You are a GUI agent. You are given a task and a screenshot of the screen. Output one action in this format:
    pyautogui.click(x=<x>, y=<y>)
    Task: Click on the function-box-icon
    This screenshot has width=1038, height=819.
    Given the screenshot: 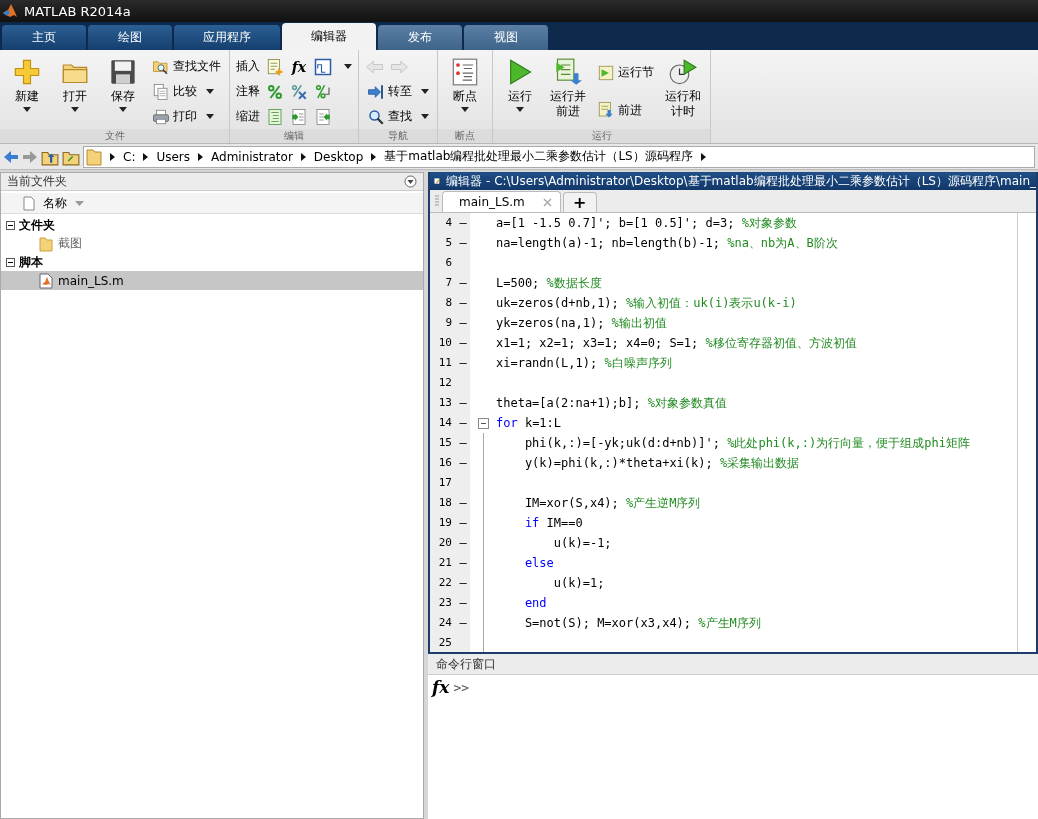 What is the action you would take?
    pyautogui.click(x=323, y=66)
    